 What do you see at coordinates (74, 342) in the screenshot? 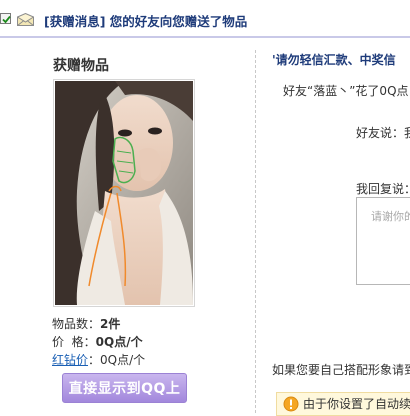
I see `gift-price-label: 价 格：` at bounding box center [74, 342].